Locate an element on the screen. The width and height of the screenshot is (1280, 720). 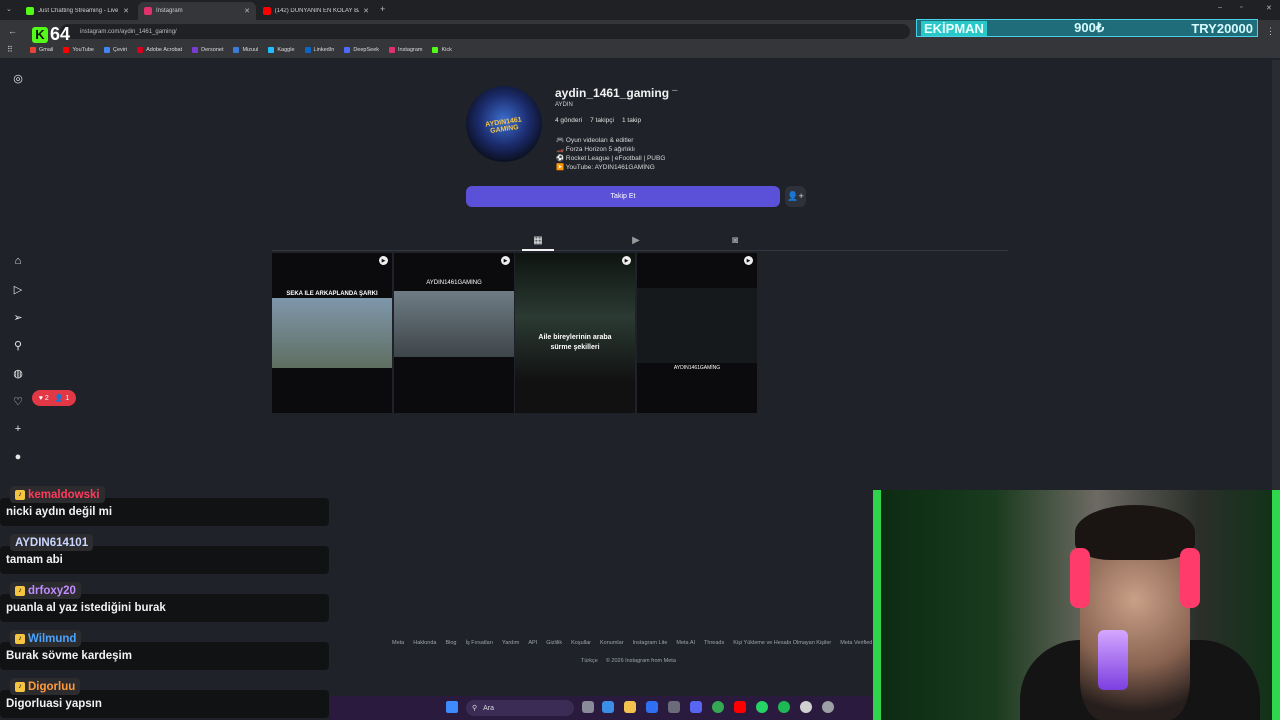
home-icon: ⌂ is located at coordinates (18, 261).